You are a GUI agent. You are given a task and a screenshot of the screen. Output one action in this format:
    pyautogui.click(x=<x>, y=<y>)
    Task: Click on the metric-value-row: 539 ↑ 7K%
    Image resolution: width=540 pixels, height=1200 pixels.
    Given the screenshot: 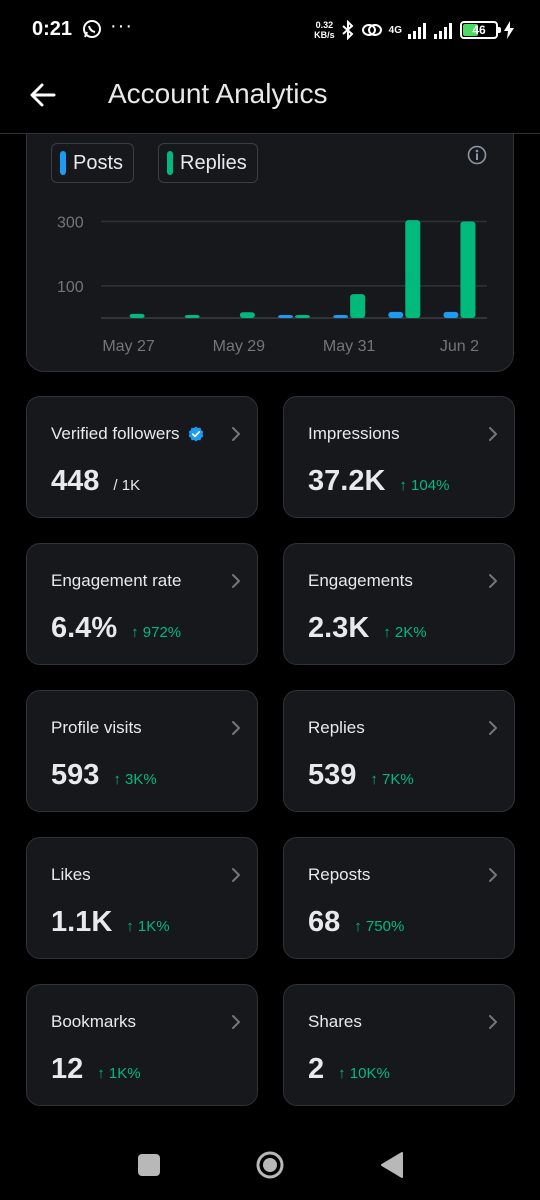 What is the action you would take?
    pyautogui.click(x=361, y=775)
    